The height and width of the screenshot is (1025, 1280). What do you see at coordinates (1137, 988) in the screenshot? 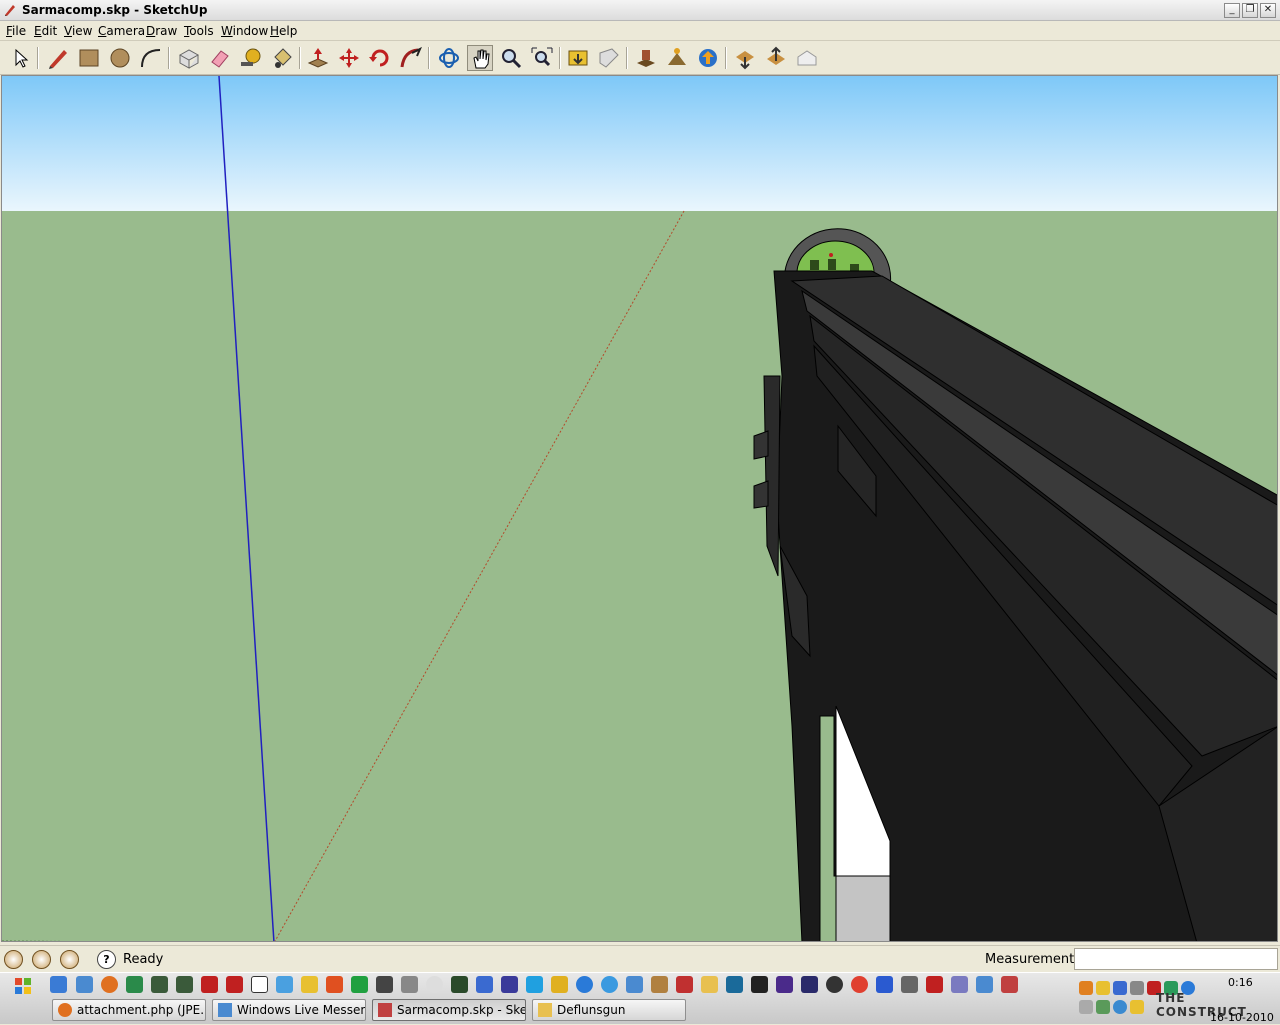
I see `tray-volume-icon` at bounding box center [1137, 988].